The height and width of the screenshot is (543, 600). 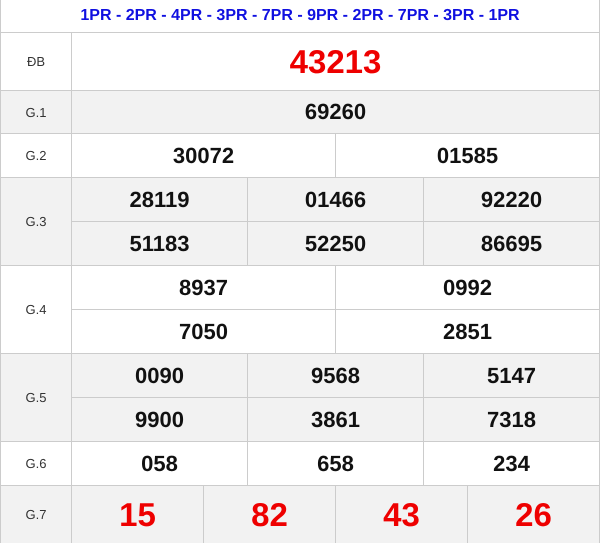 I want to click on winning-number: 15, so click(x=137, y=515).